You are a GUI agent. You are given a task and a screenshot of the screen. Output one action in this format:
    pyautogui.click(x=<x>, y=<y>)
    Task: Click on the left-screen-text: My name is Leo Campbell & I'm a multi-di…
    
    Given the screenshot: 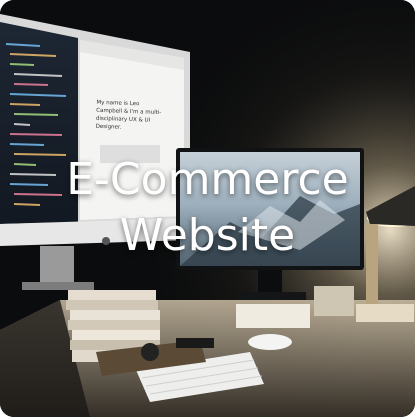 What is the action you would take?
    pyautogui.click(x=128, y=115)
    